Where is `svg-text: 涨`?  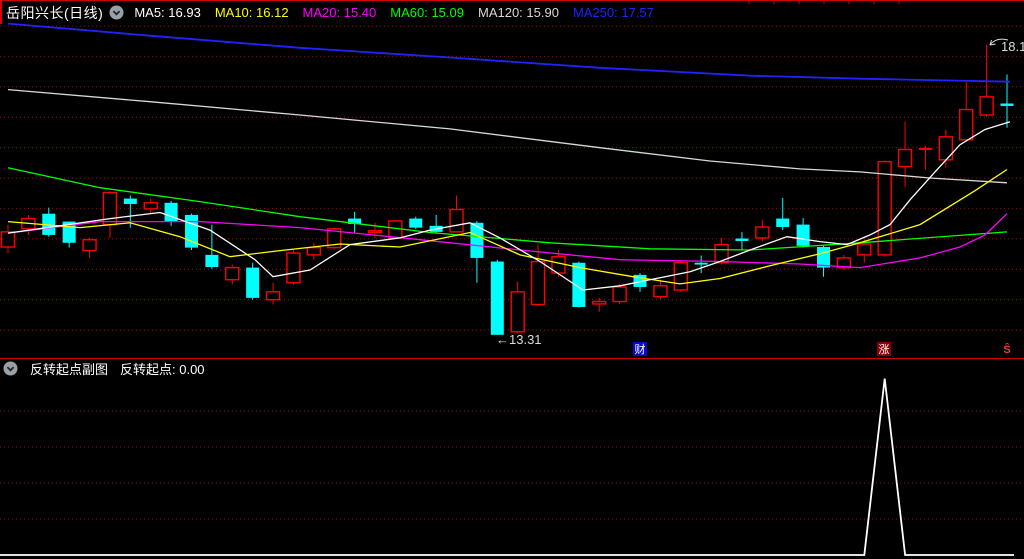 svg-text: 涨 is located at coordinates (884, 349).